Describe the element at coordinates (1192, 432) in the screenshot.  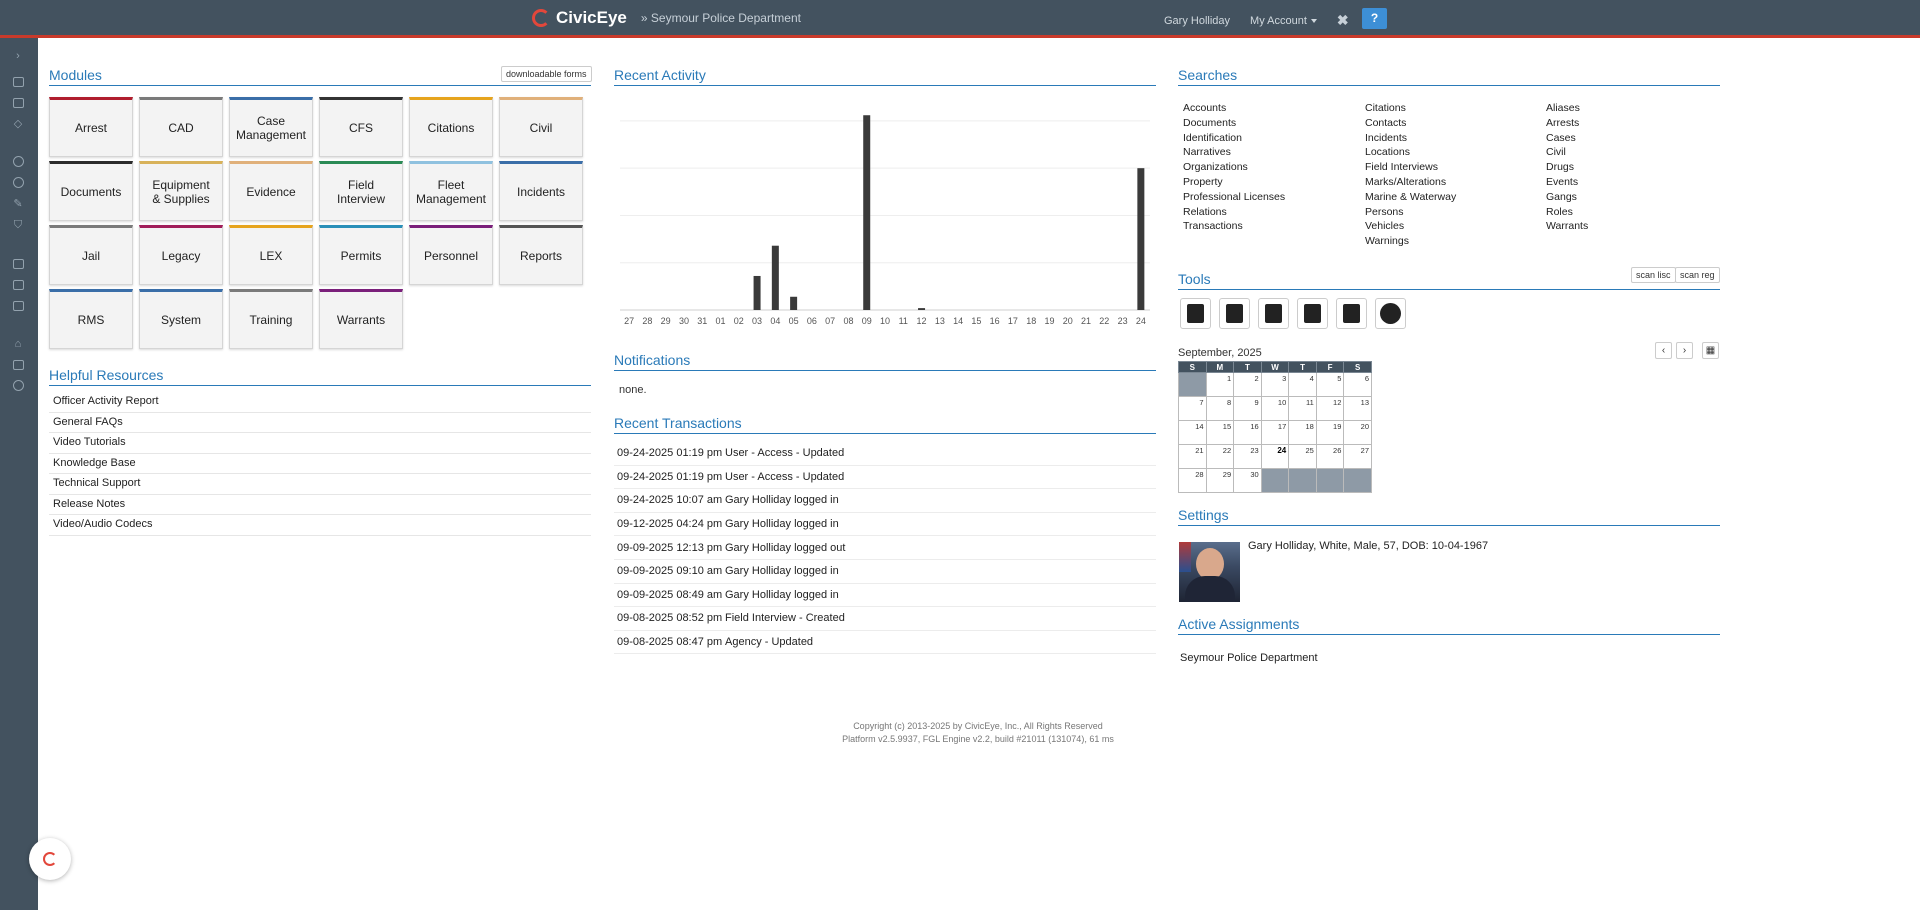
I see `calendar-day: 14` at that location.